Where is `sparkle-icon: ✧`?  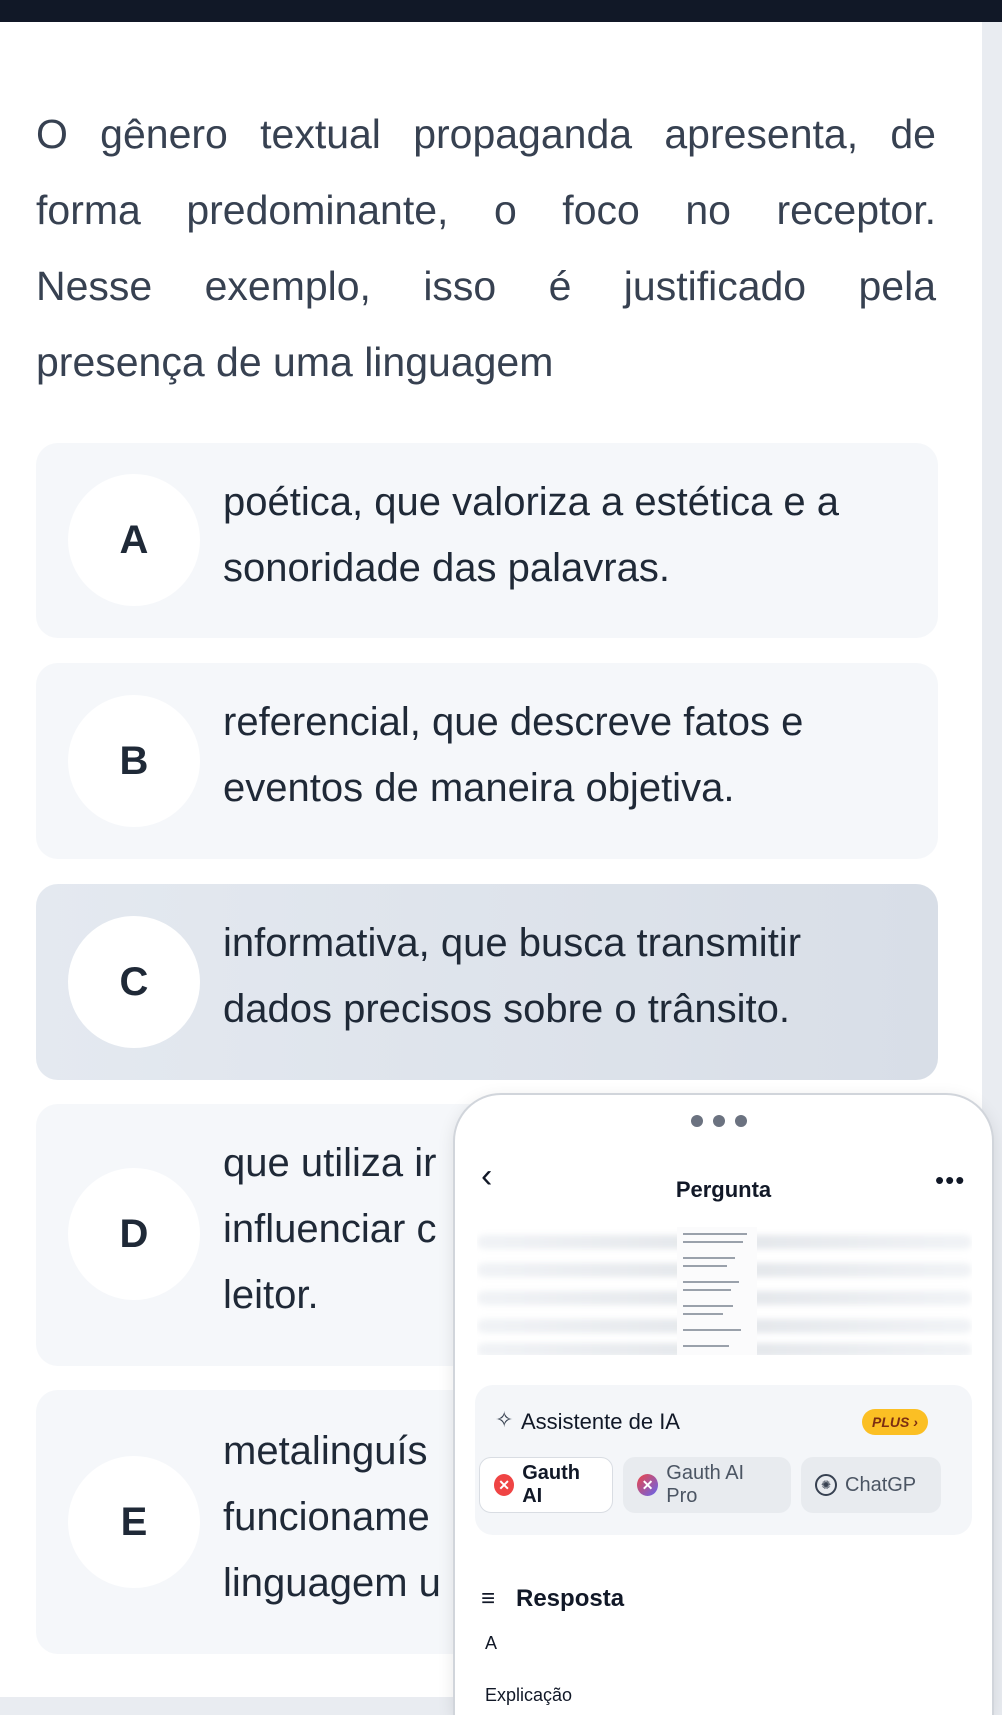 sparkle-icon: ✧ is located at coordinates (504, 1419).